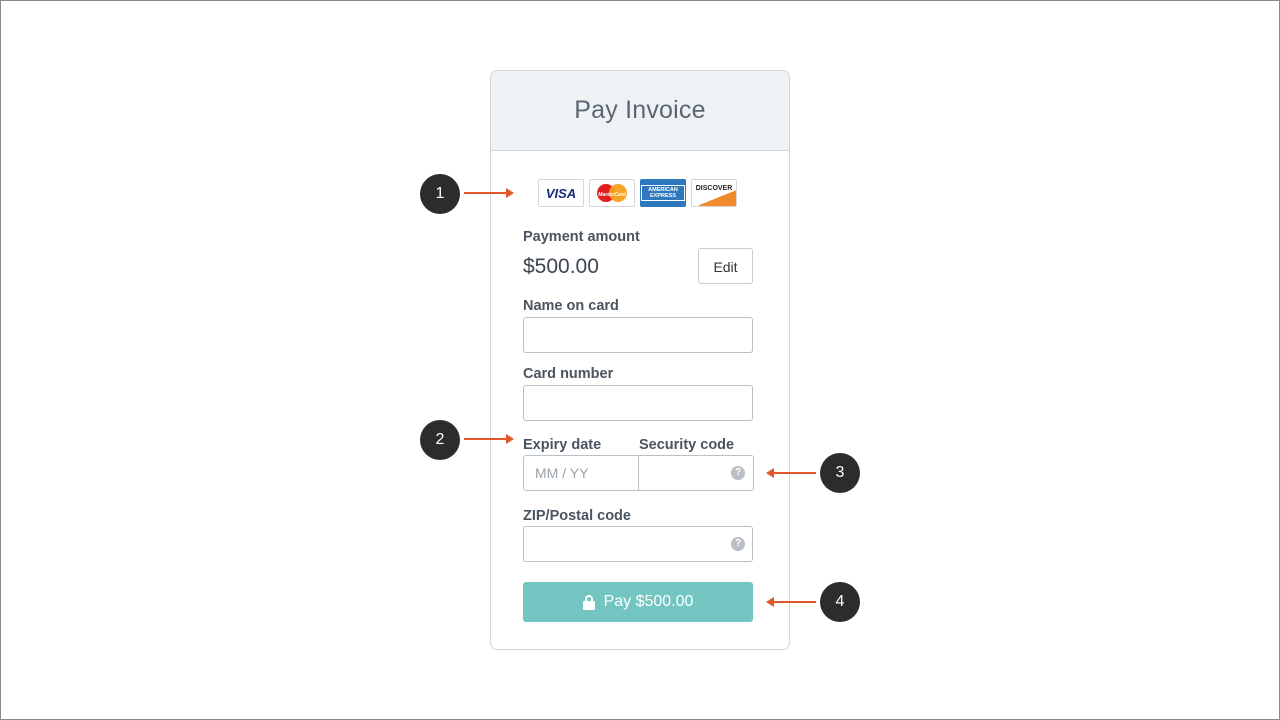  I want to click on card-number-label: Card number, so click(568, 374).